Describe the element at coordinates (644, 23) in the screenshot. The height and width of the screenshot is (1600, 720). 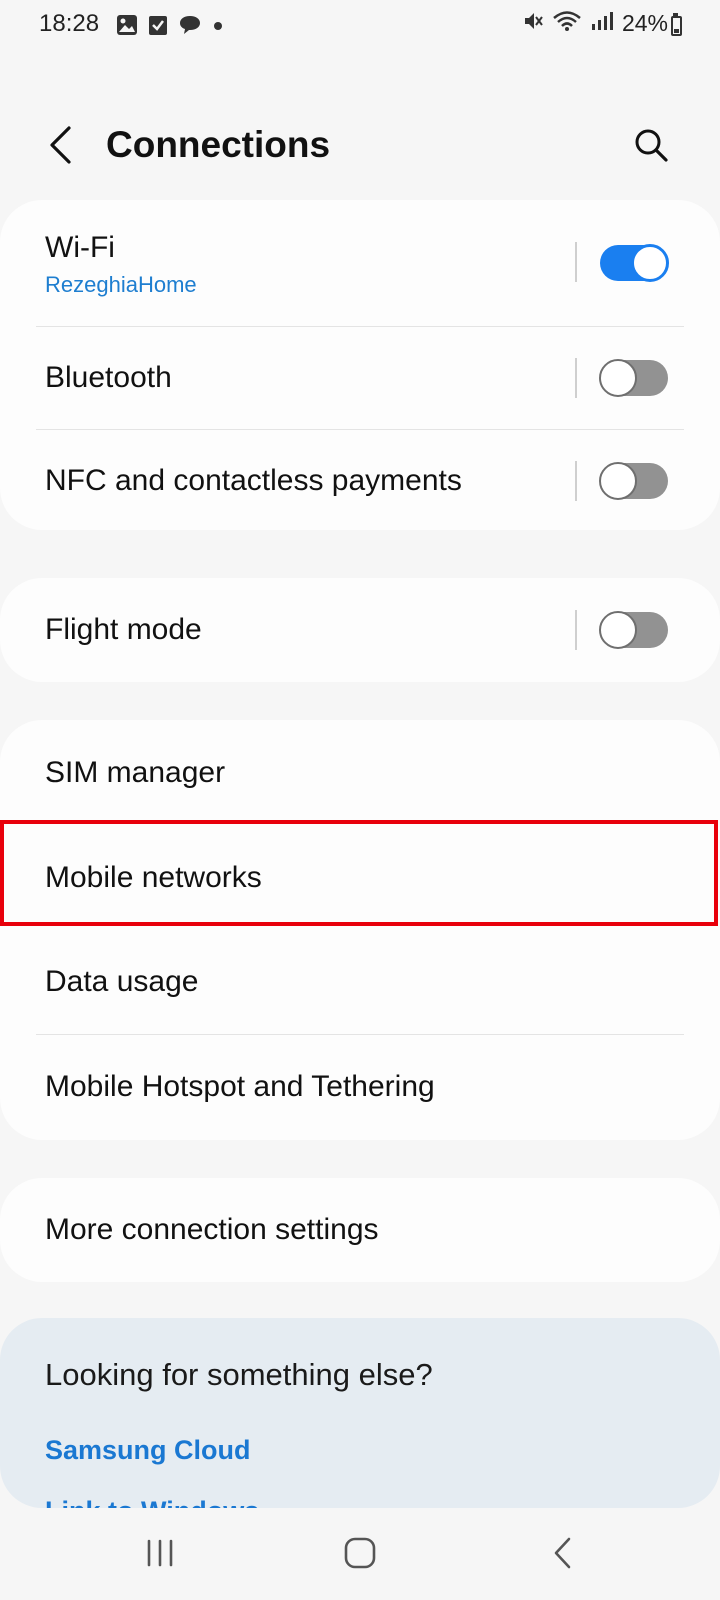
I see `battery-percentage: 24%` at that location.